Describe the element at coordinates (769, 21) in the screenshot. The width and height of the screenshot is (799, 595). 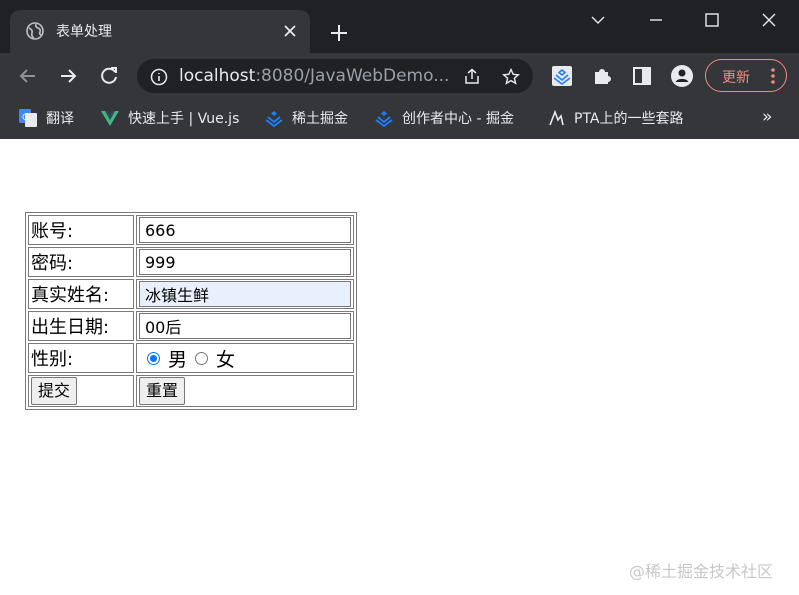
I see `window-close-icon` at that location.